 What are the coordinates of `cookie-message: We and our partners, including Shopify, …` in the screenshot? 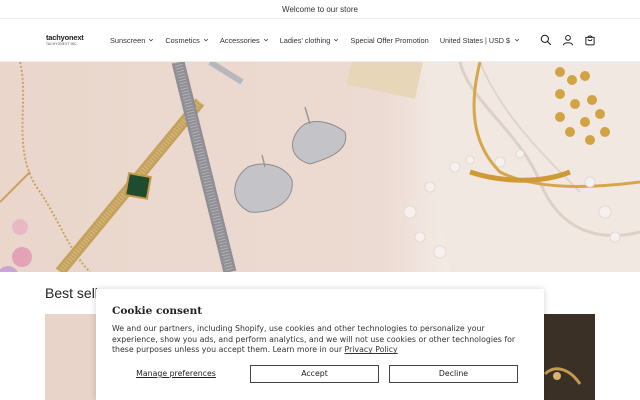 It's located at (320, 340).